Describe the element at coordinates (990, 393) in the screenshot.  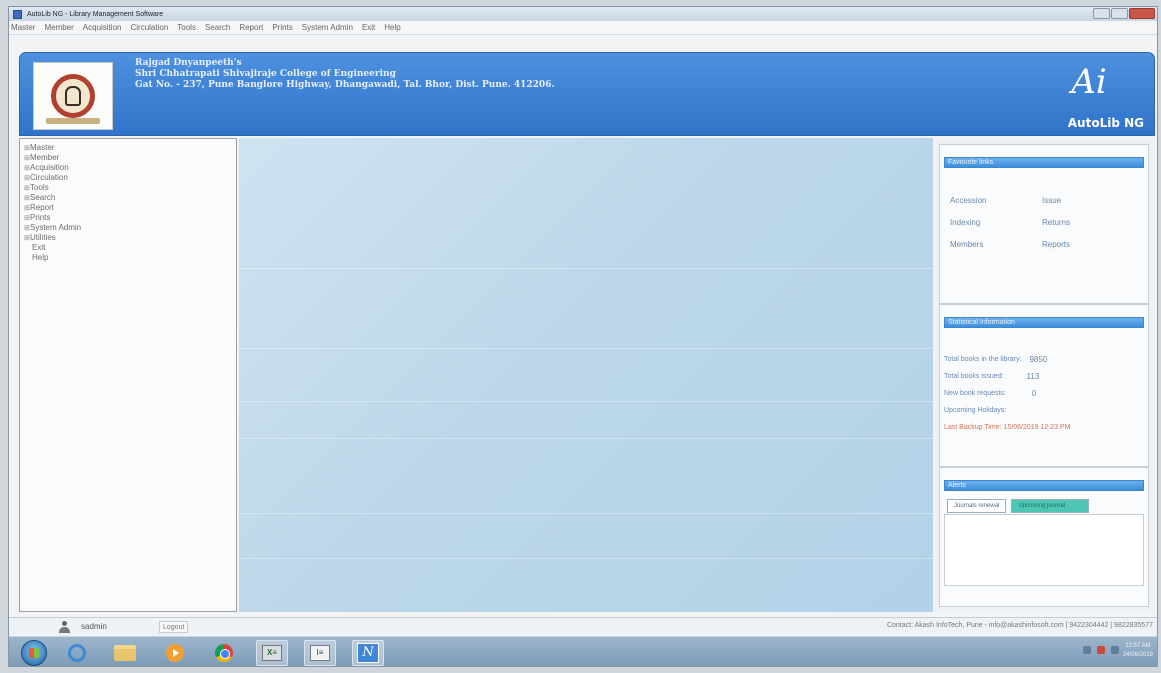
I see `stat-book-requests: New book requests: 0` at that location.